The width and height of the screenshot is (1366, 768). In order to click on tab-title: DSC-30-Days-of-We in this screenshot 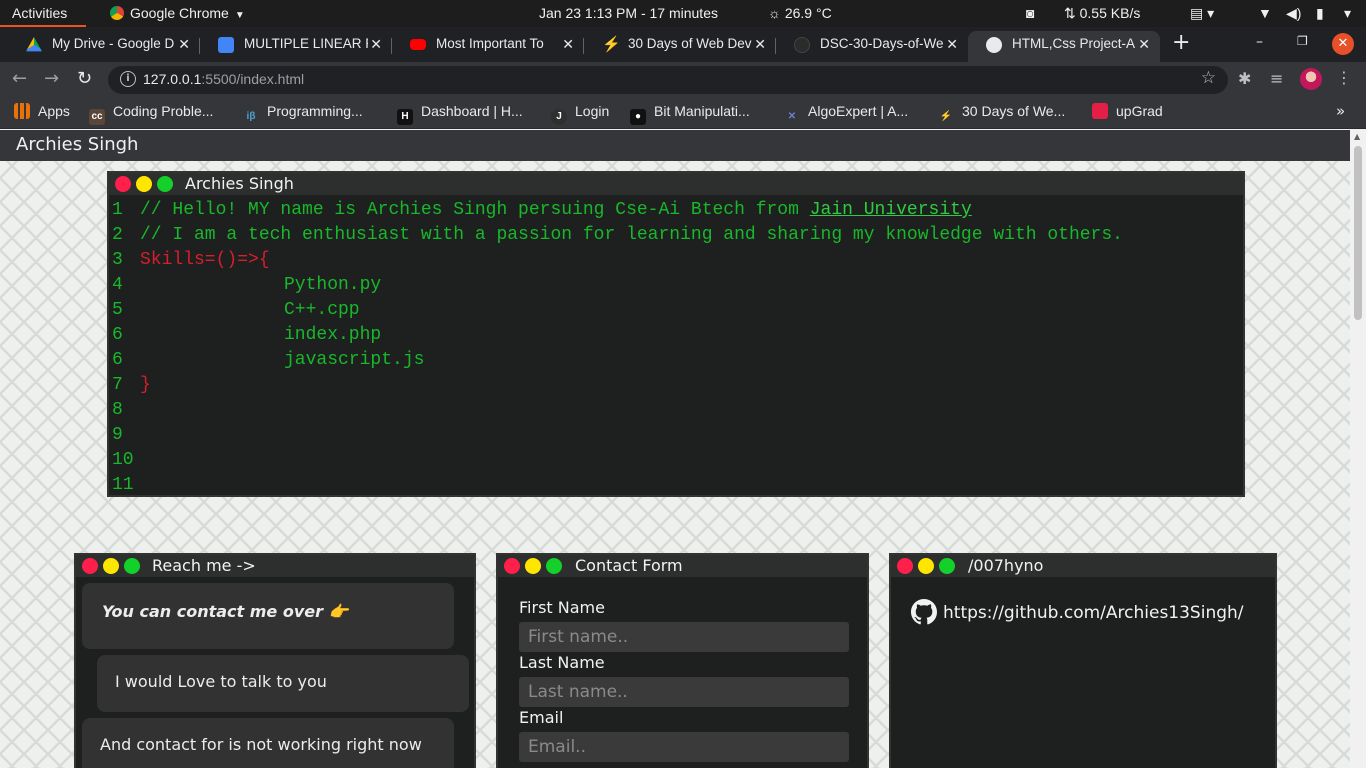, I will do `click(882, 43)`.